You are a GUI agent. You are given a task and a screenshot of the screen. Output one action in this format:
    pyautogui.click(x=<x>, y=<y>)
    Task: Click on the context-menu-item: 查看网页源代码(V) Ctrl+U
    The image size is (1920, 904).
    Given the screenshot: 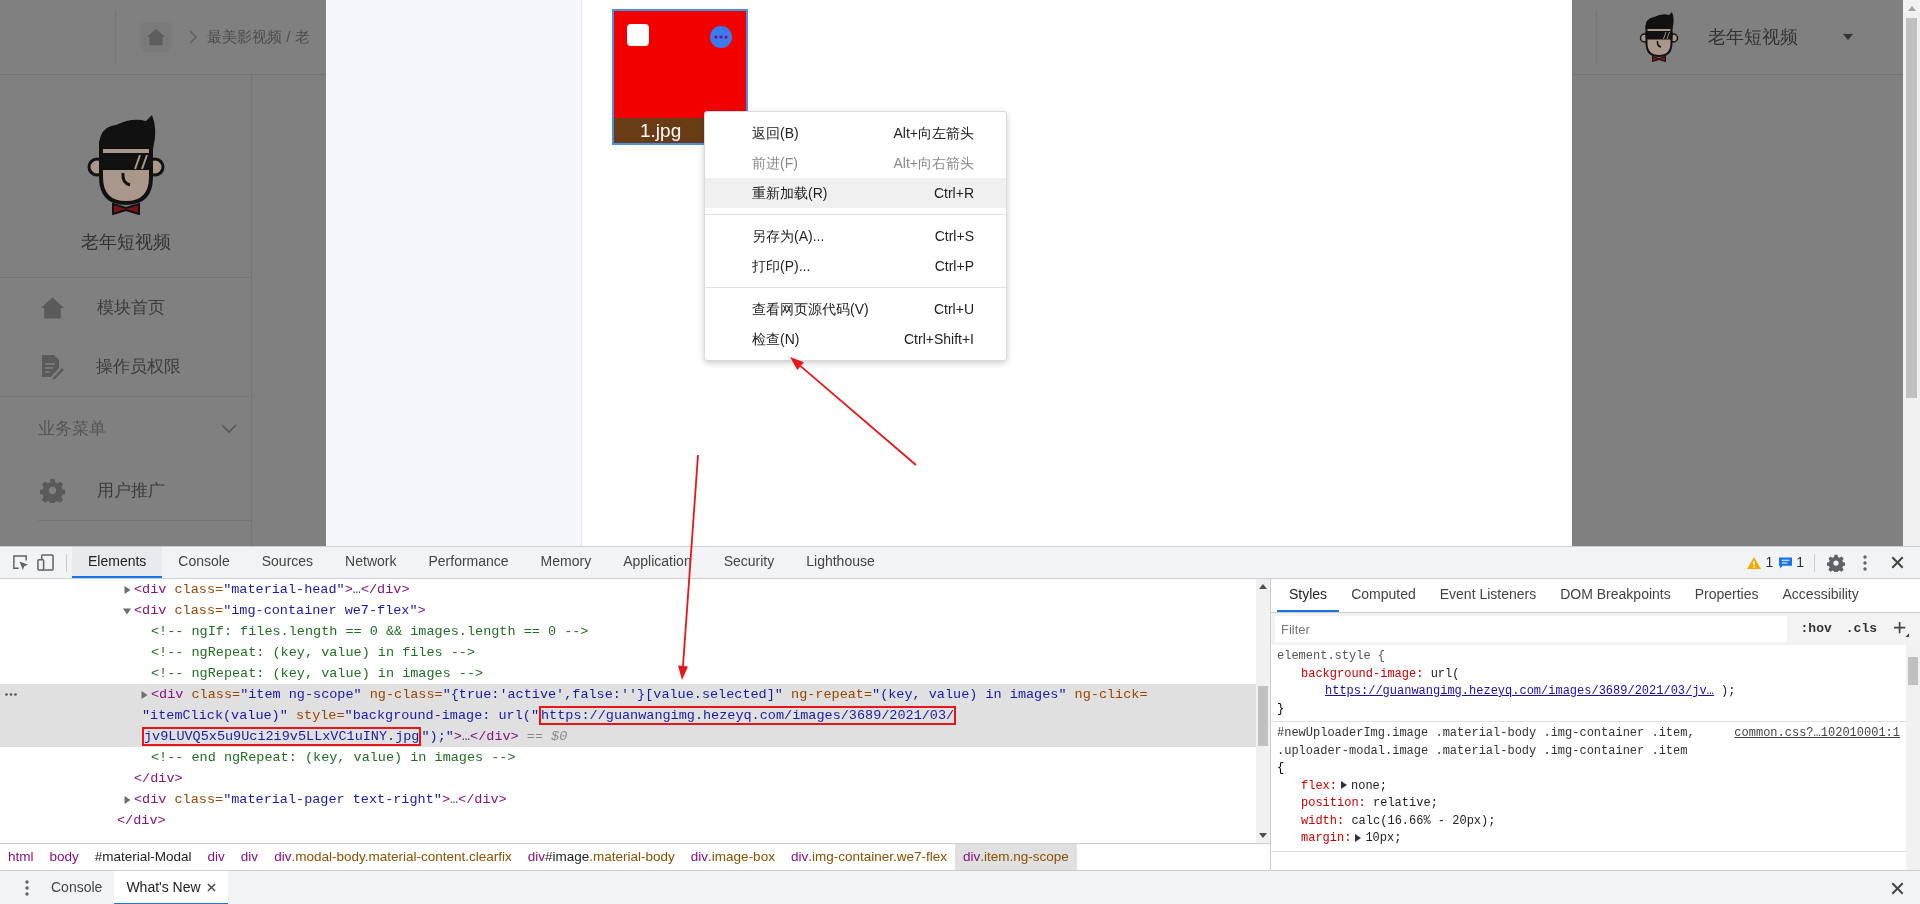 What is the action you would take?
    pyautogui.click(x=855, y=309)
    